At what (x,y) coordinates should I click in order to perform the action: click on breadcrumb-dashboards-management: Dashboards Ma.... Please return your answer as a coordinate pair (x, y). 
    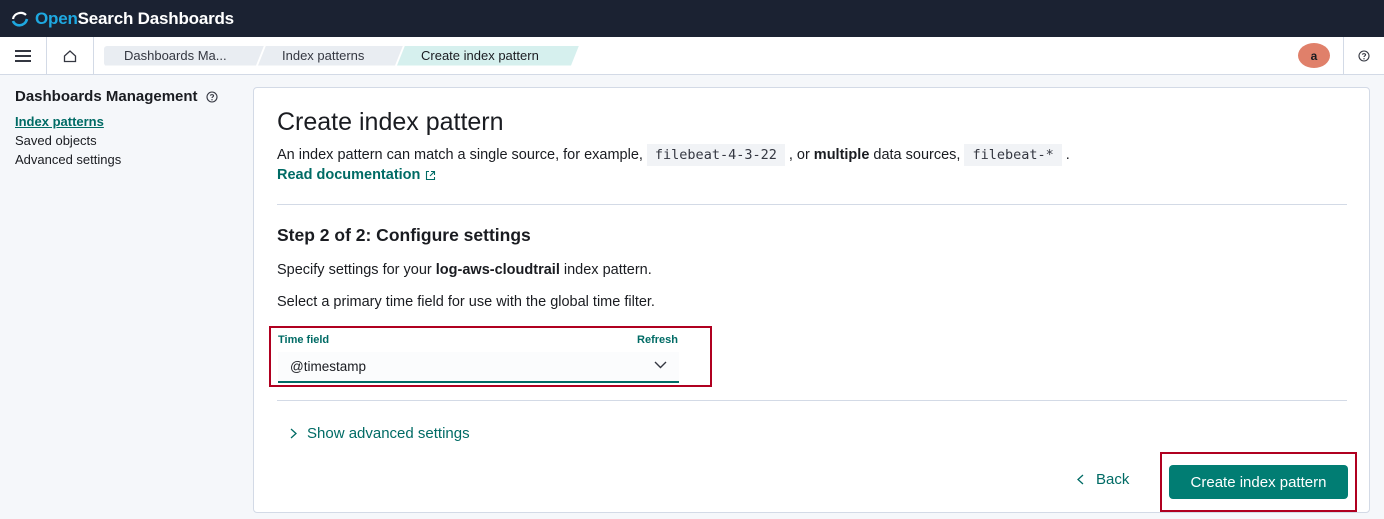
    Looking at the image, I should click on (184, 56).